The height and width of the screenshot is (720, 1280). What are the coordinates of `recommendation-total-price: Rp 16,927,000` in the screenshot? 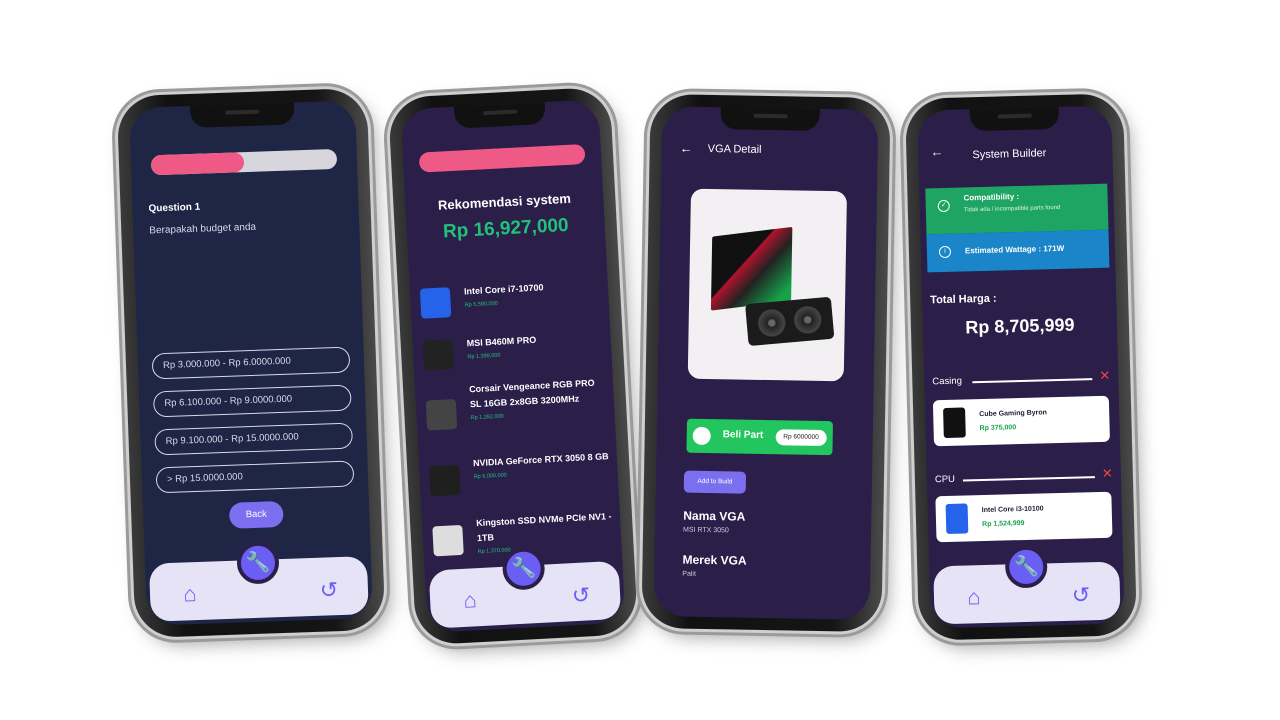 It's located at (506, 228).